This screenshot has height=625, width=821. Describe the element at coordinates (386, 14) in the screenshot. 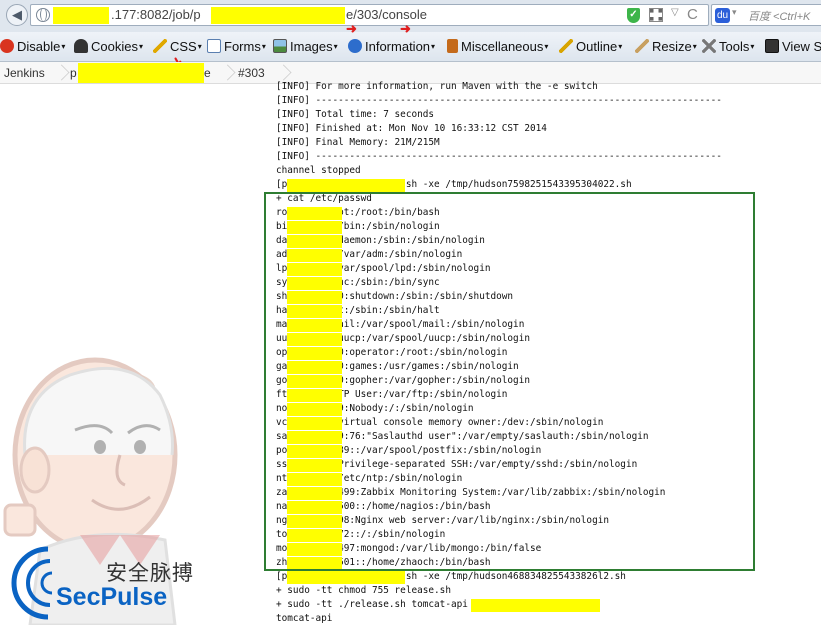

I see `url-text-visible-tail: e/303/console` at that location.